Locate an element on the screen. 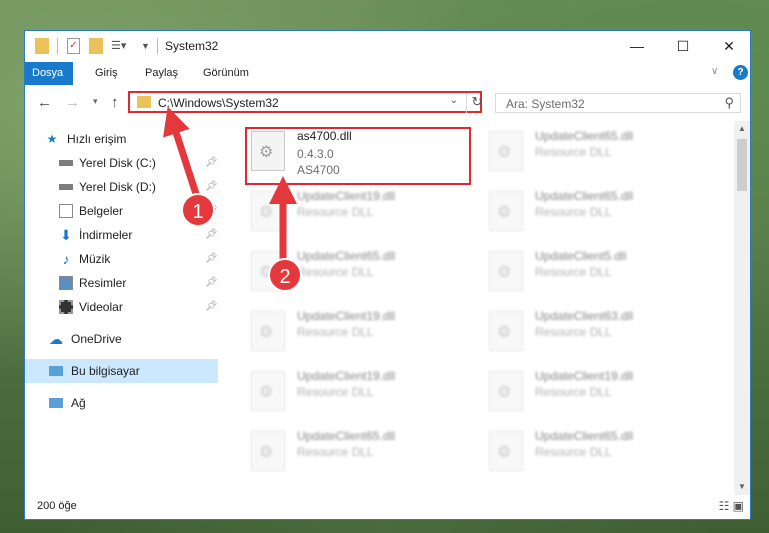 The height and width of the screenshot is (533, 769). step-2-badge: 2 is located at coordinates (285, 275).